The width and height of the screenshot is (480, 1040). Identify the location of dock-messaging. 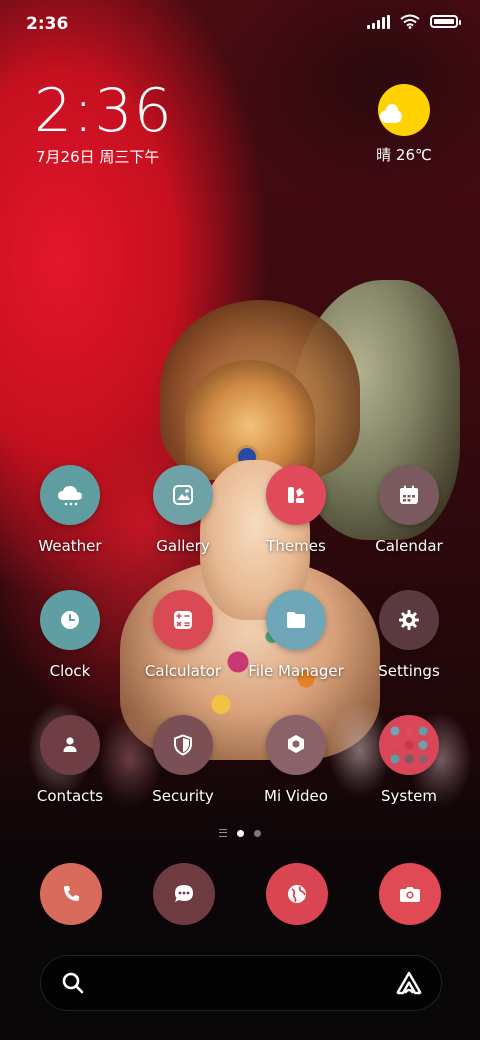
(184, 894).